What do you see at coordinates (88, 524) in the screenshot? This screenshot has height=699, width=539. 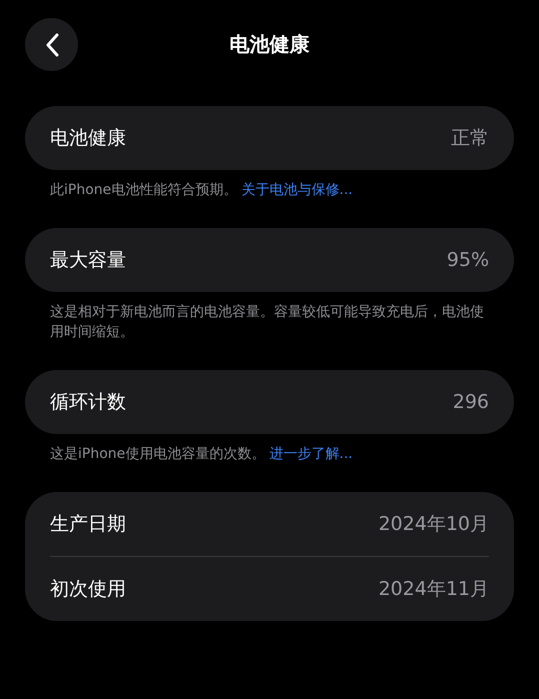 I see `row-label: 生产日期` at bounding box center [88, 524].